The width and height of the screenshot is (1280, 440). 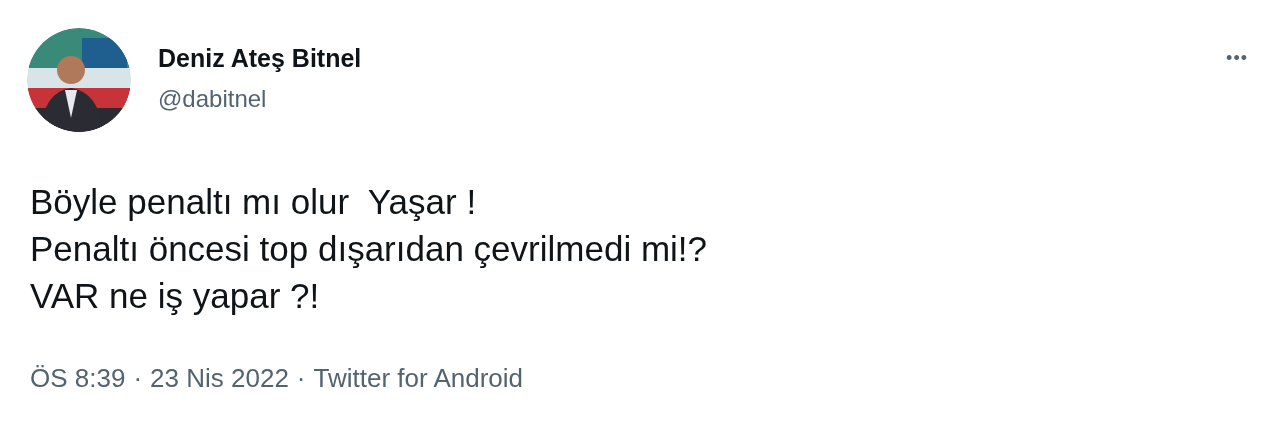 What do you see at coordinates (219, 378) in the screenshot?
I see `tweet-date: 23 Nis 2022` at bounding box center [219, 378].